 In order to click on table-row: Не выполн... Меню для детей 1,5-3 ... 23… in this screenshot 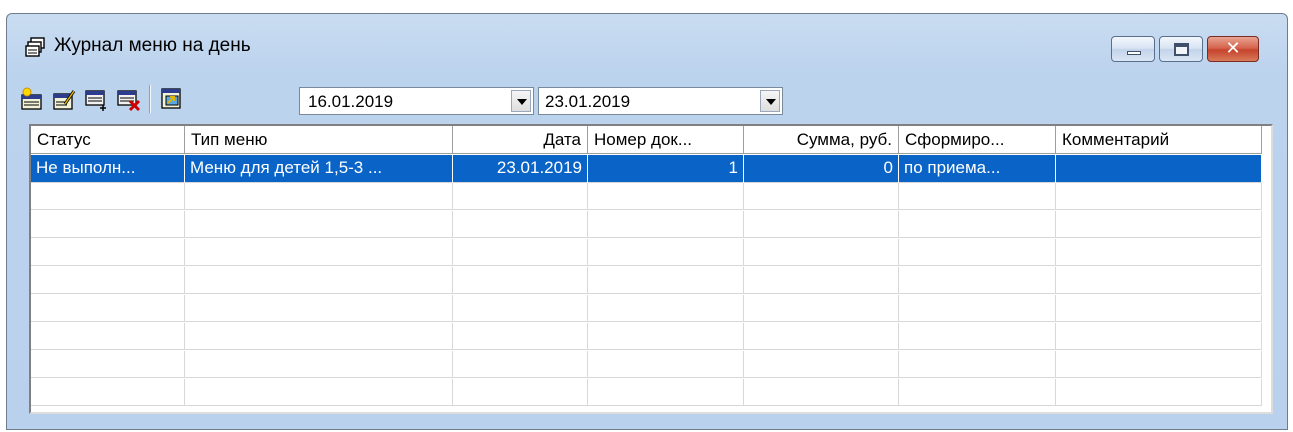, I will do `click(651, 169)`.